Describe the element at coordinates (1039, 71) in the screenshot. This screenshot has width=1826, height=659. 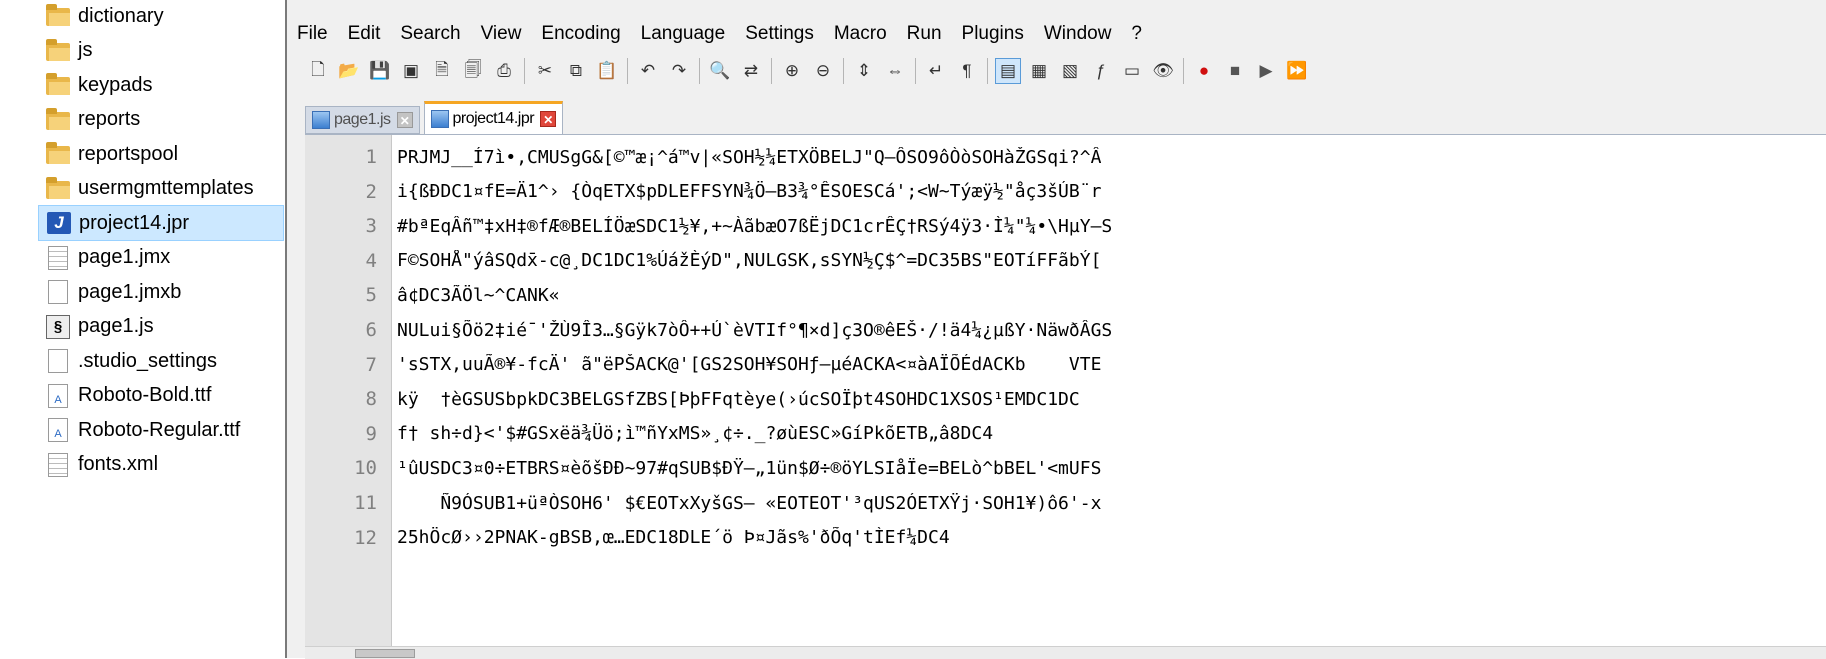
I see `user-language-icon: ▦` at that location.